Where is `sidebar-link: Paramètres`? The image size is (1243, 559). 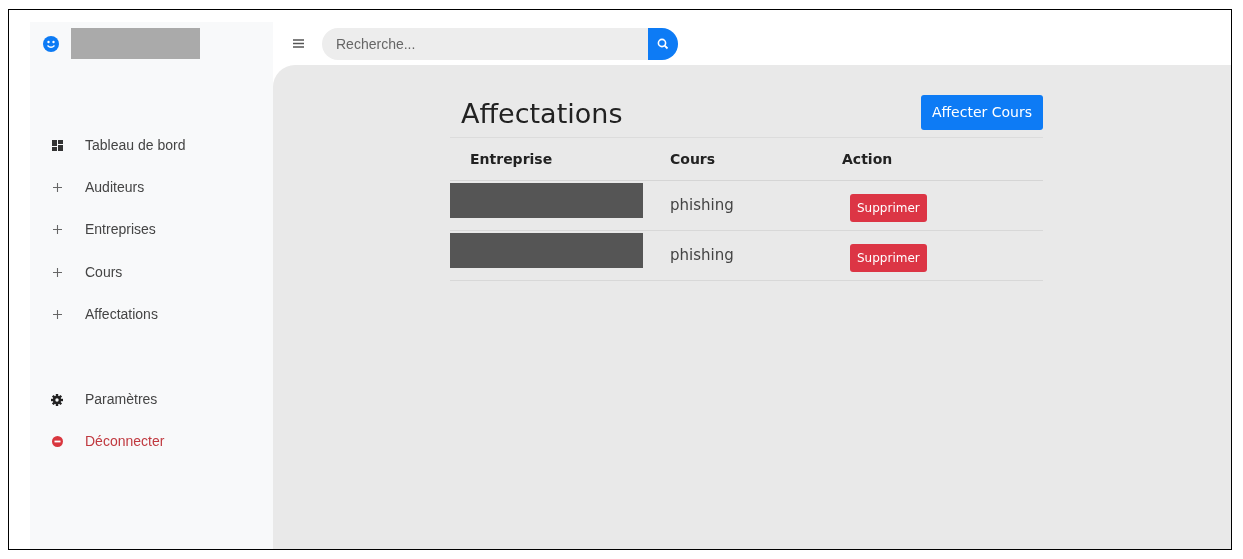
sidebar-link: Paramètres is located at coordinates (121, 400).